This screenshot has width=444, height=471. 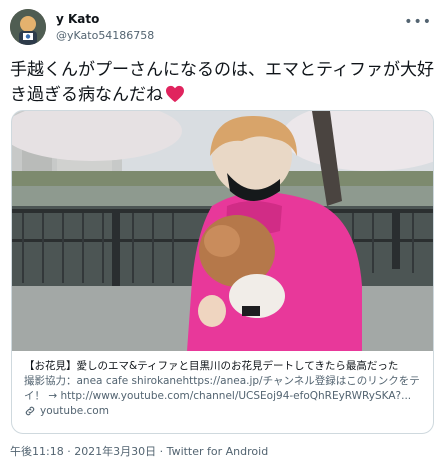 I want to click on card-domain-text: youtube.com, so click(x=74, y=411).